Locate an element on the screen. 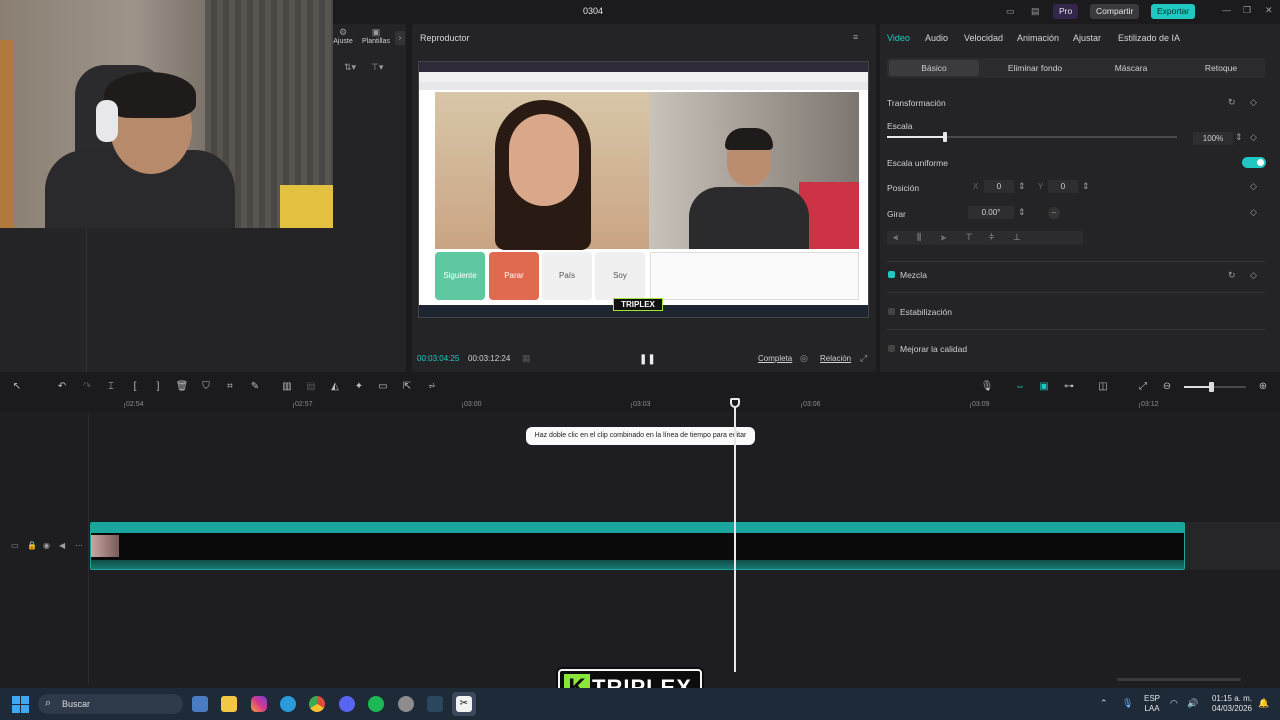 This screenshot has width=1280, height=720. snapshot-icon: ◎ is located at coordinates (804, 358).